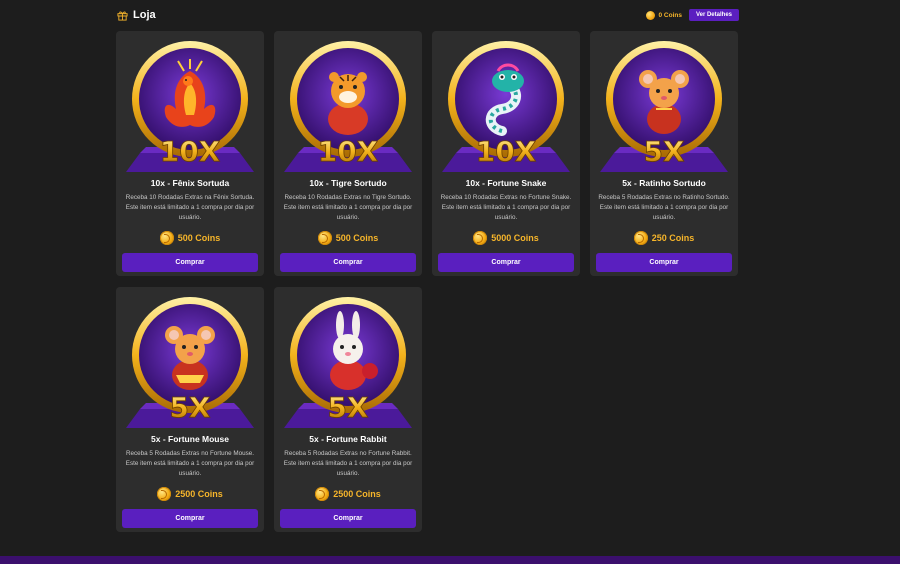 Image resolution: width=900 pixels, height=564 pixels. I want to click on footer-bar, so click(450, 560).